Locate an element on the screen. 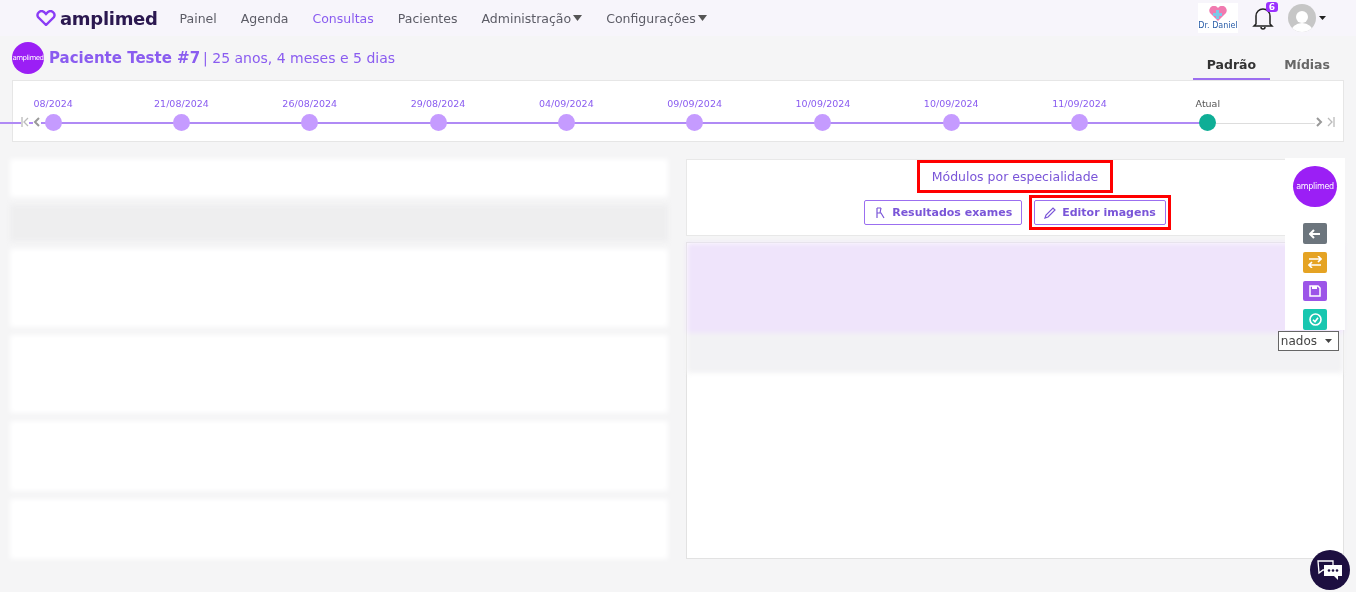 This screenshot has width=1356, height=592. arrow-left-icon is located at coordinates (1315, 233).